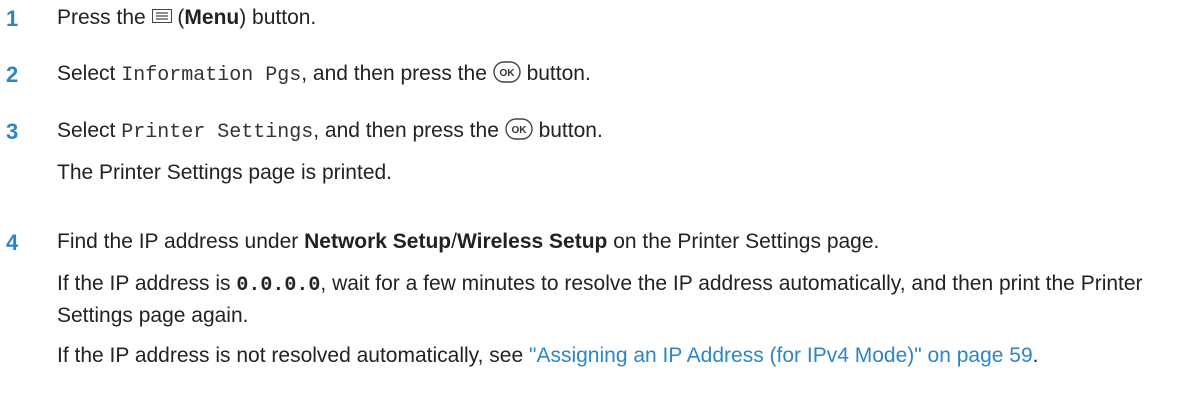 This screenshot has height=411, width=1195. I want to click on para-text: If the IP address is, so click(144, 283).